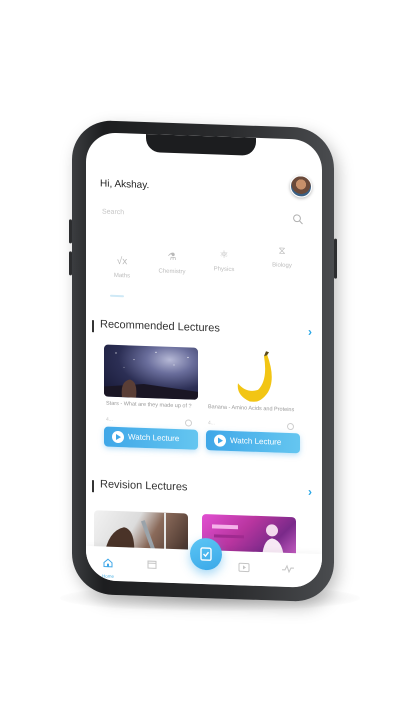 Image resolution: width=414 pixels, height=721 pixels. I want to click on tab-physics: ⚛ Physics, so click(224, 261).